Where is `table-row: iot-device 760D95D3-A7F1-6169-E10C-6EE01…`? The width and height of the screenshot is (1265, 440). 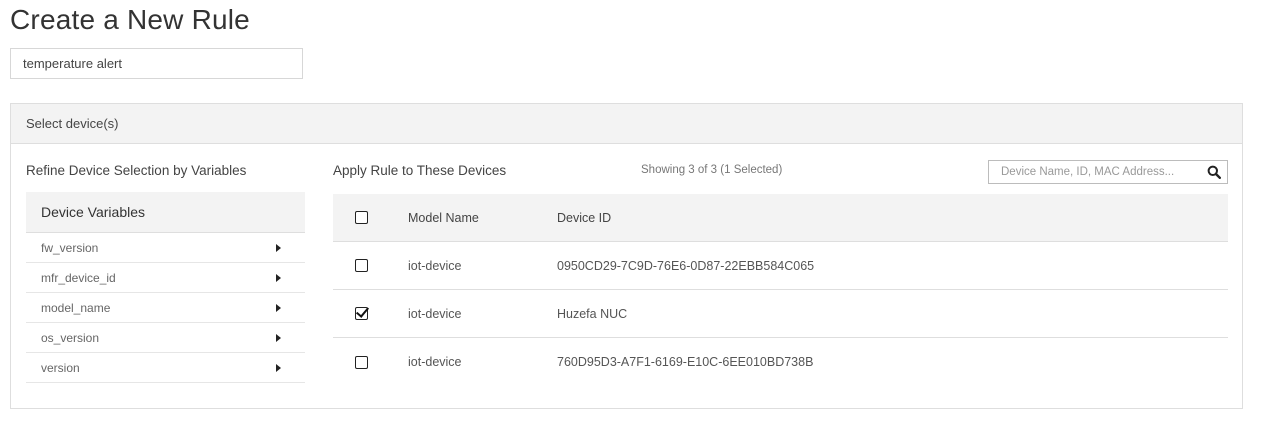 table-row: iot-device 760D95D3-A7F1-6169-E10C-6EE01… is located at coordinates (780, 362).